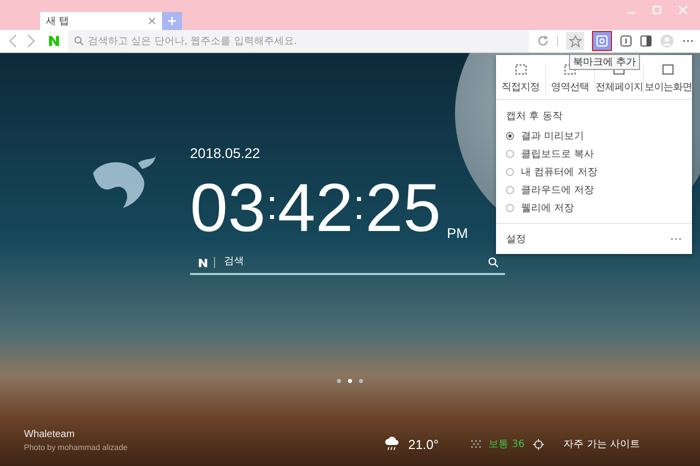 The height and width of the screenshot is (466, 700). Describe the element at coordinates (403, 208) in the screenshot. I see `clock-seconds: 25` at that location.